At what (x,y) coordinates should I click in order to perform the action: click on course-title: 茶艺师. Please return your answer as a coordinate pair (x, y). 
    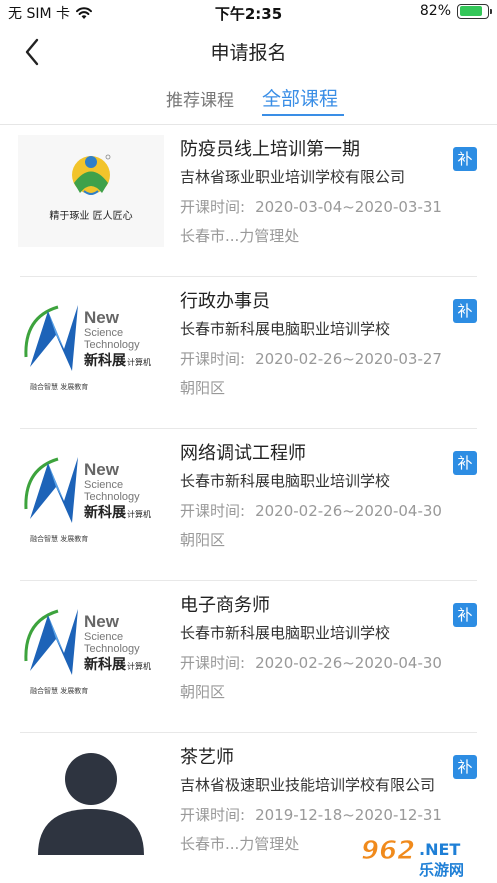
    Looking at the image, I should click on (207, 757).